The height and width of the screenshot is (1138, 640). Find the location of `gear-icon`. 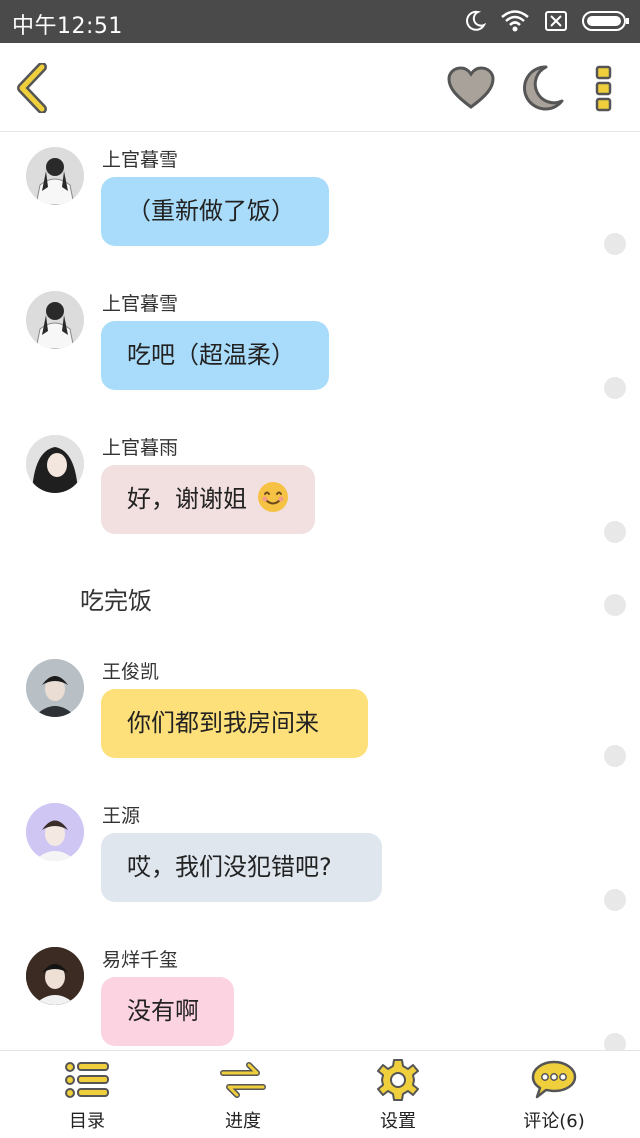

gear-icon is located at coordinates (398, 1080).